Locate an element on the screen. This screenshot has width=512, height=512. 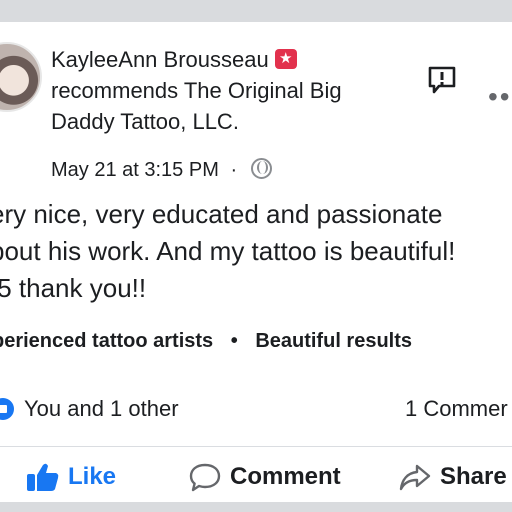
body-line-1: ery nice, very educated and passionate is located at coordinates (221, 214).